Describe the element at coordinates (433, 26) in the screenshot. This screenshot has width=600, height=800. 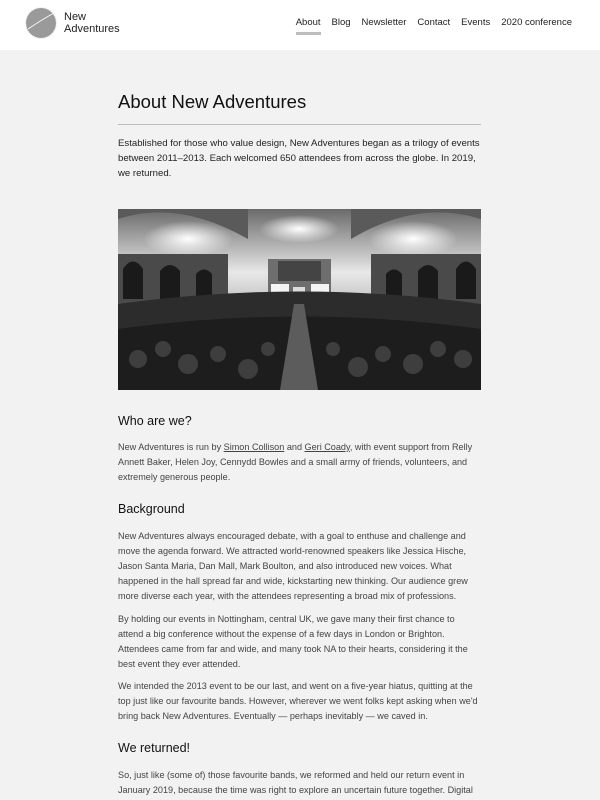
I see `nav-contact: Contact` at that location.